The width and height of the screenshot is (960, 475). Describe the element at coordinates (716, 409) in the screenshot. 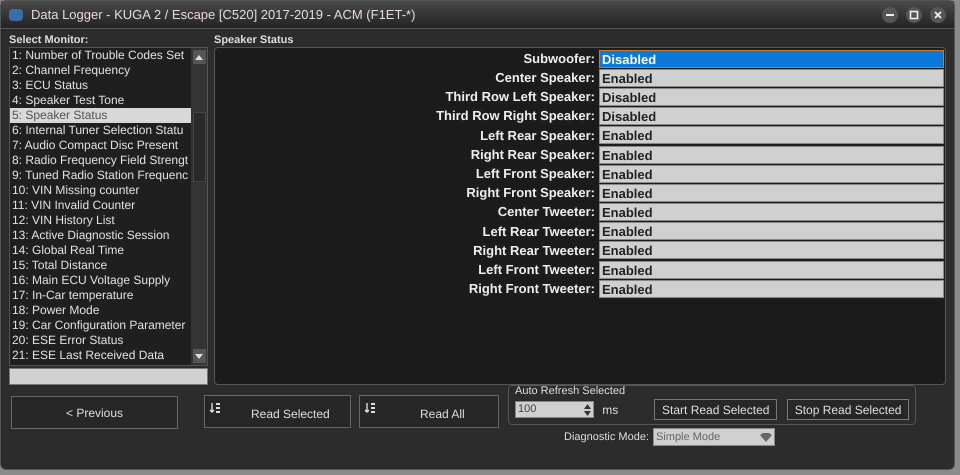

I see `start-read-button: Start Read Selected` at that location.